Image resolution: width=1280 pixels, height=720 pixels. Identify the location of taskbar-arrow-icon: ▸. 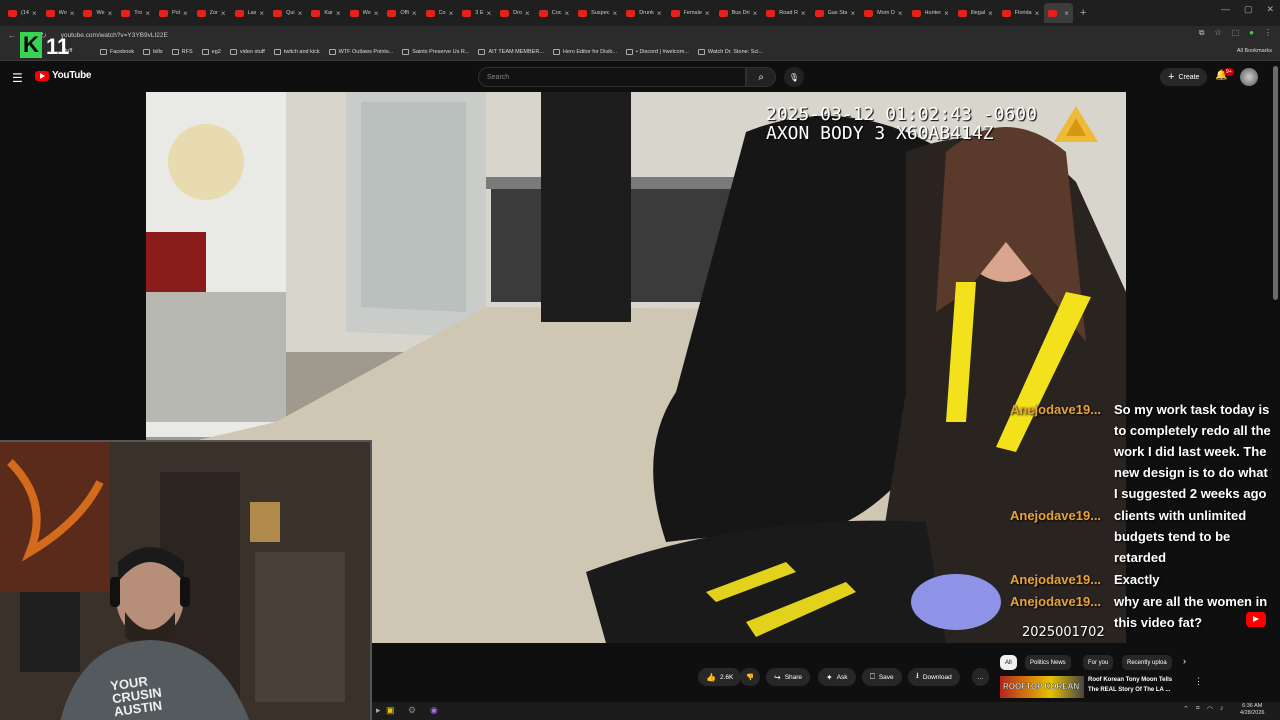
(378, 710).